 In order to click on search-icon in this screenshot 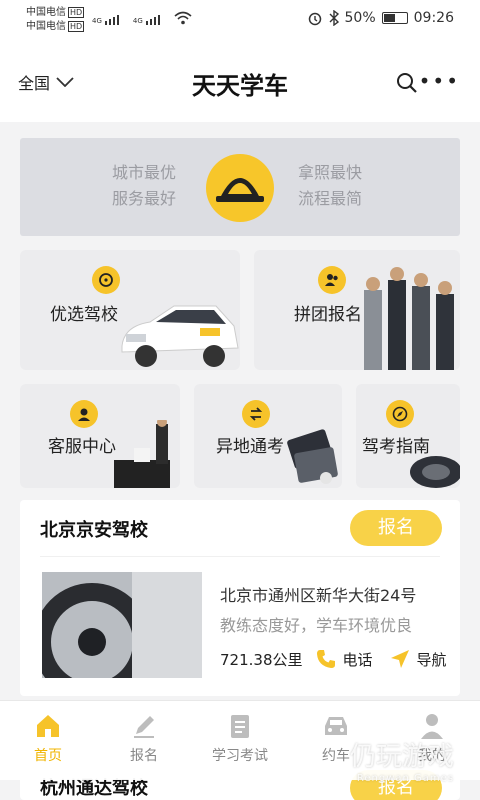, I will do `click(407, 83)`.